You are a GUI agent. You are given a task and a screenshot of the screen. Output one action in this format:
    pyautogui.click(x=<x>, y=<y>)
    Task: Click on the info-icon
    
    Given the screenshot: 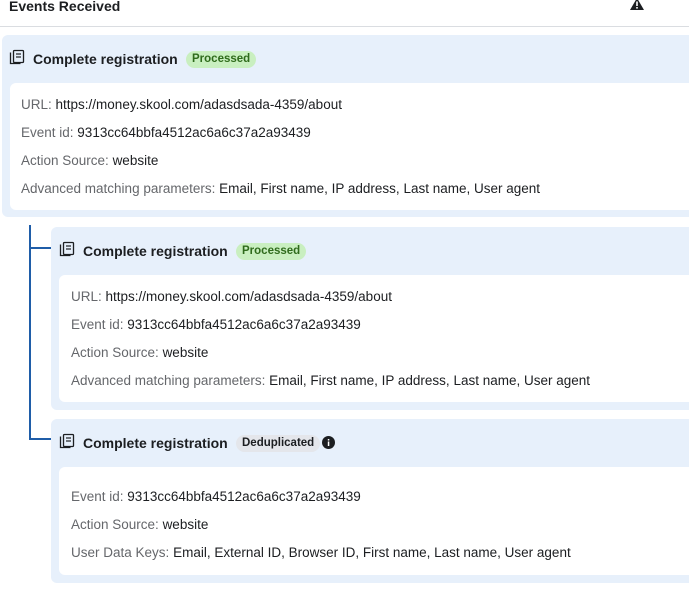 What is the action you would take?
    pyautogui.click(x=328, y=442)
    